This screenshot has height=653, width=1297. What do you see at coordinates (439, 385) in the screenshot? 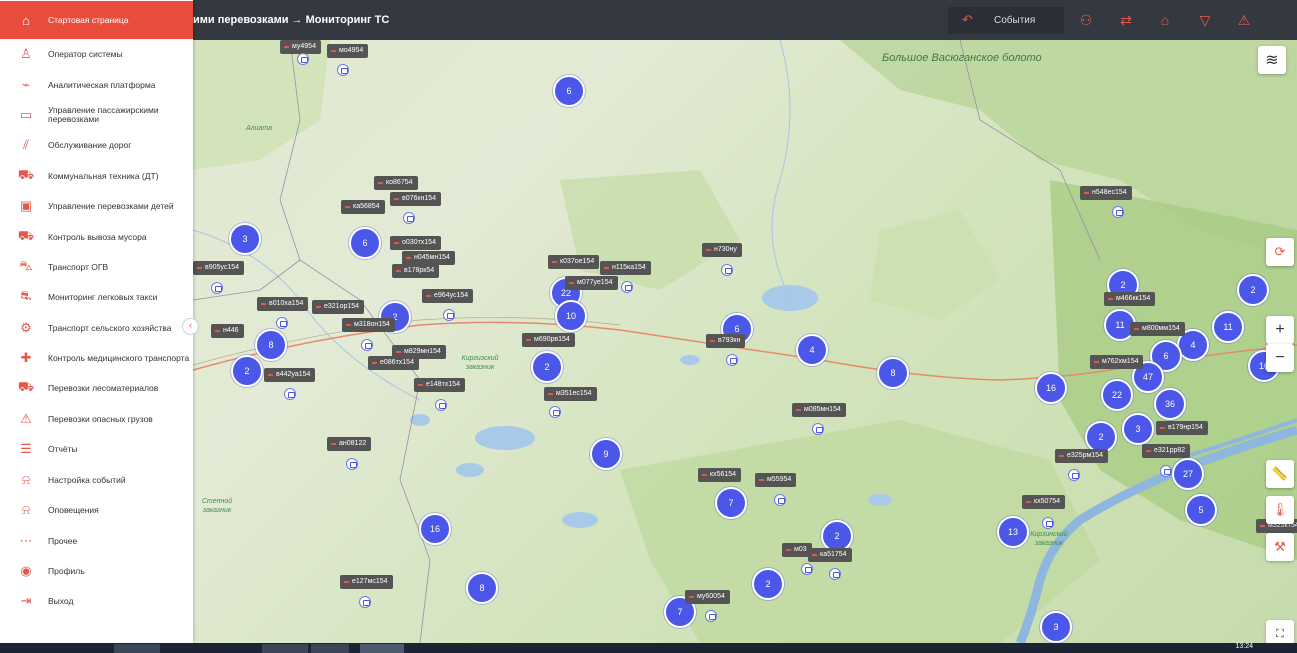
I see `vehicle-label: е148тх154` at bounding box center [439, 385].